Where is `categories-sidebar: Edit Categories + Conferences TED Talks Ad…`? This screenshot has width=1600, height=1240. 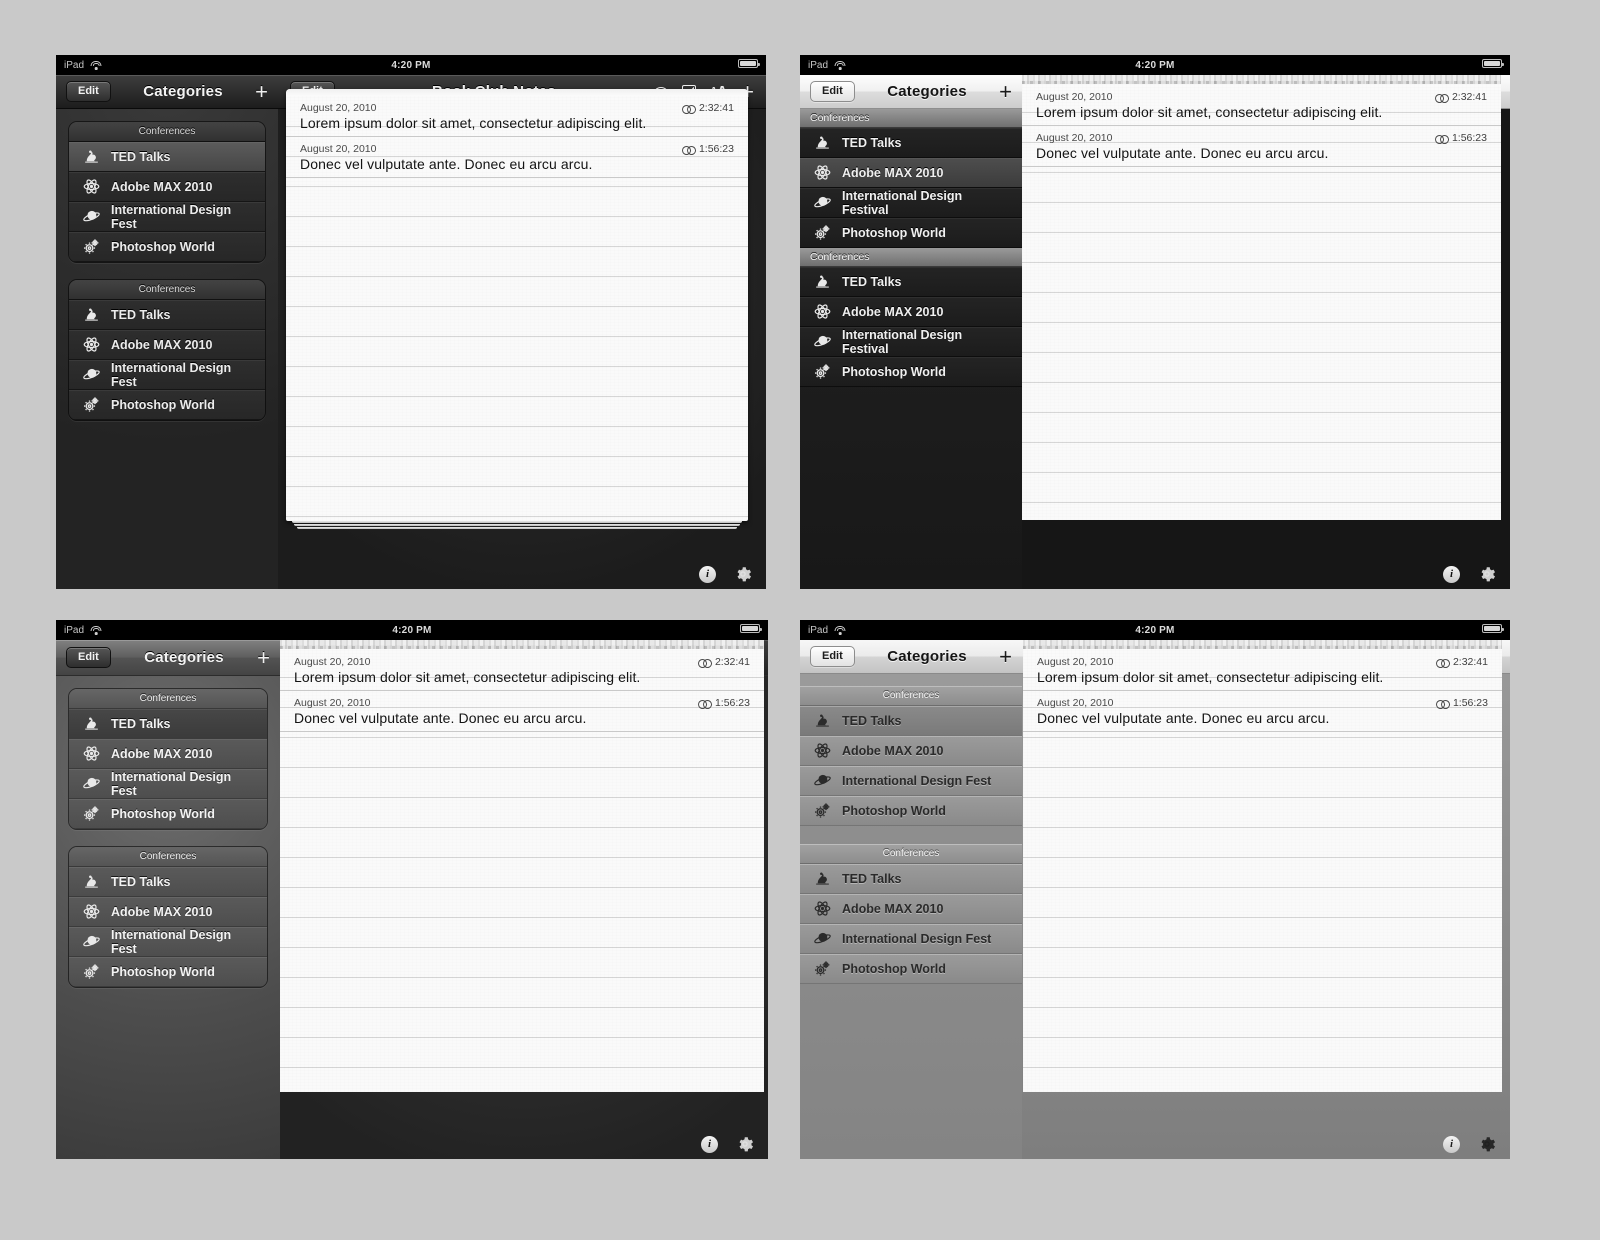 categories-sidebar: Edit Categories + Conferences TED Talks Ad… is located at coordinates (911, 899).